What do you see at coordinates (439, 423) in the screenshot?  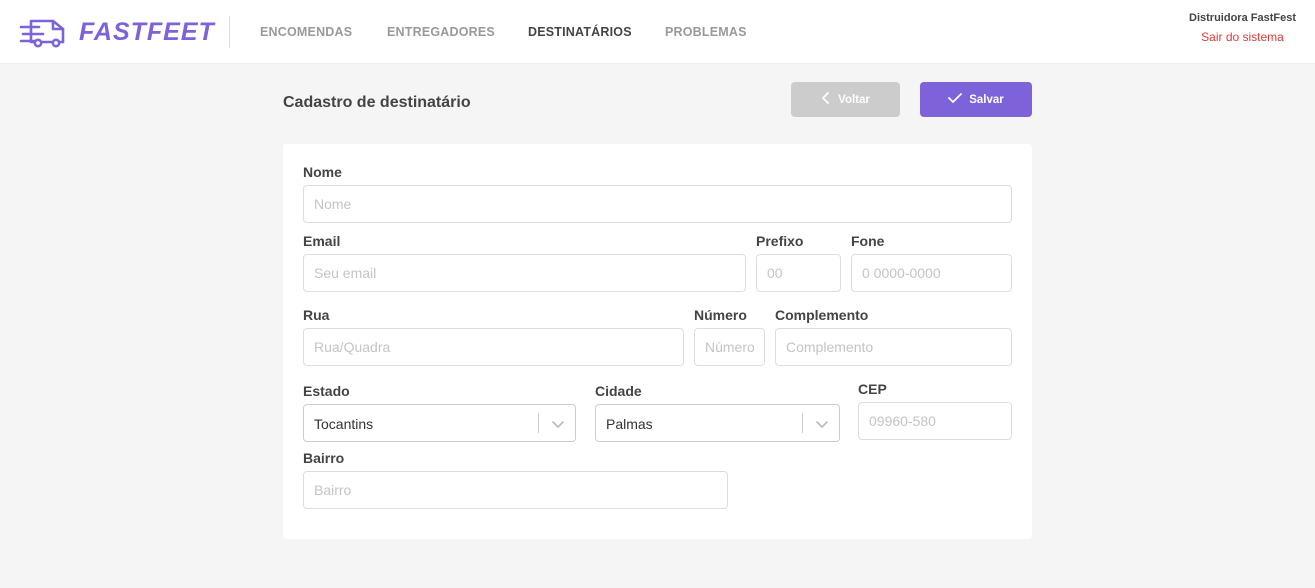 I see `estado-select: Tocantins` at bounding box center [439, 423].